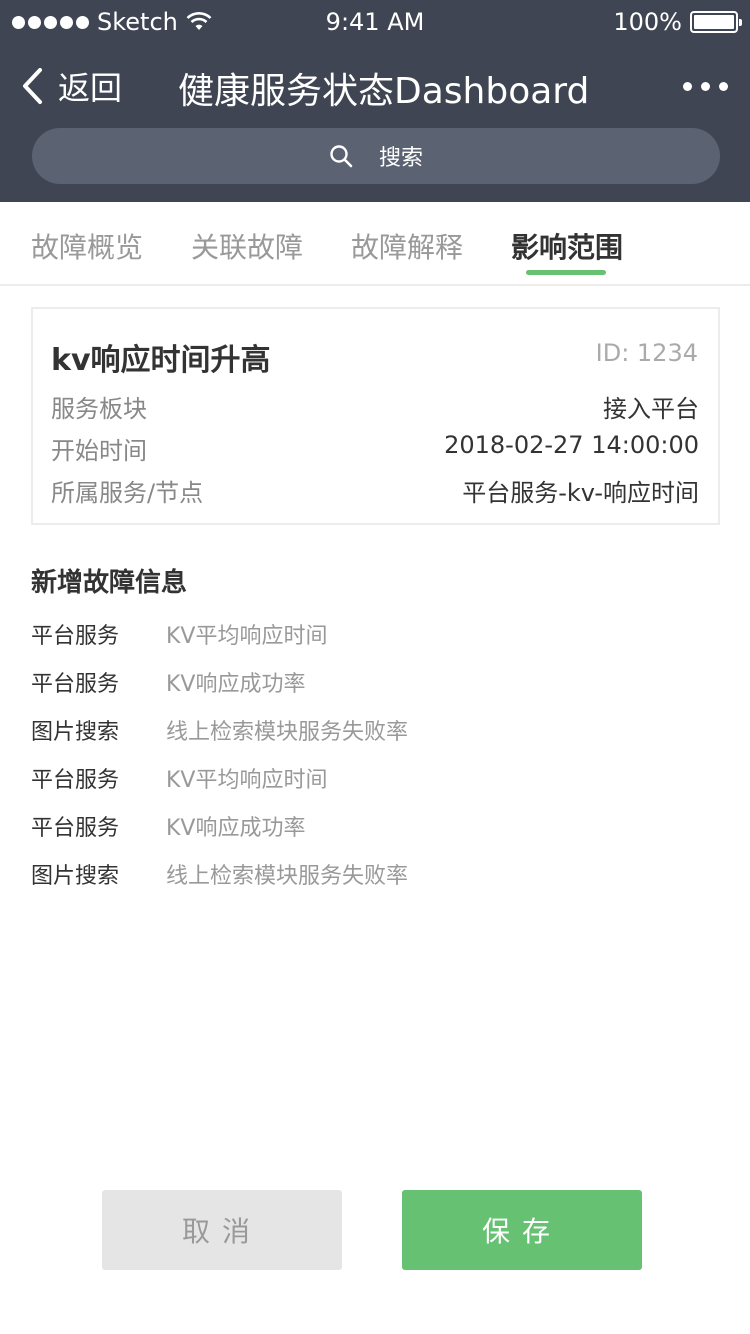 The height and width of the screenshot is (1334, 750). Describe the element at coordinates (161, 360) in the screenshot. I see `fault-title: kv响应时间升高` at that location.